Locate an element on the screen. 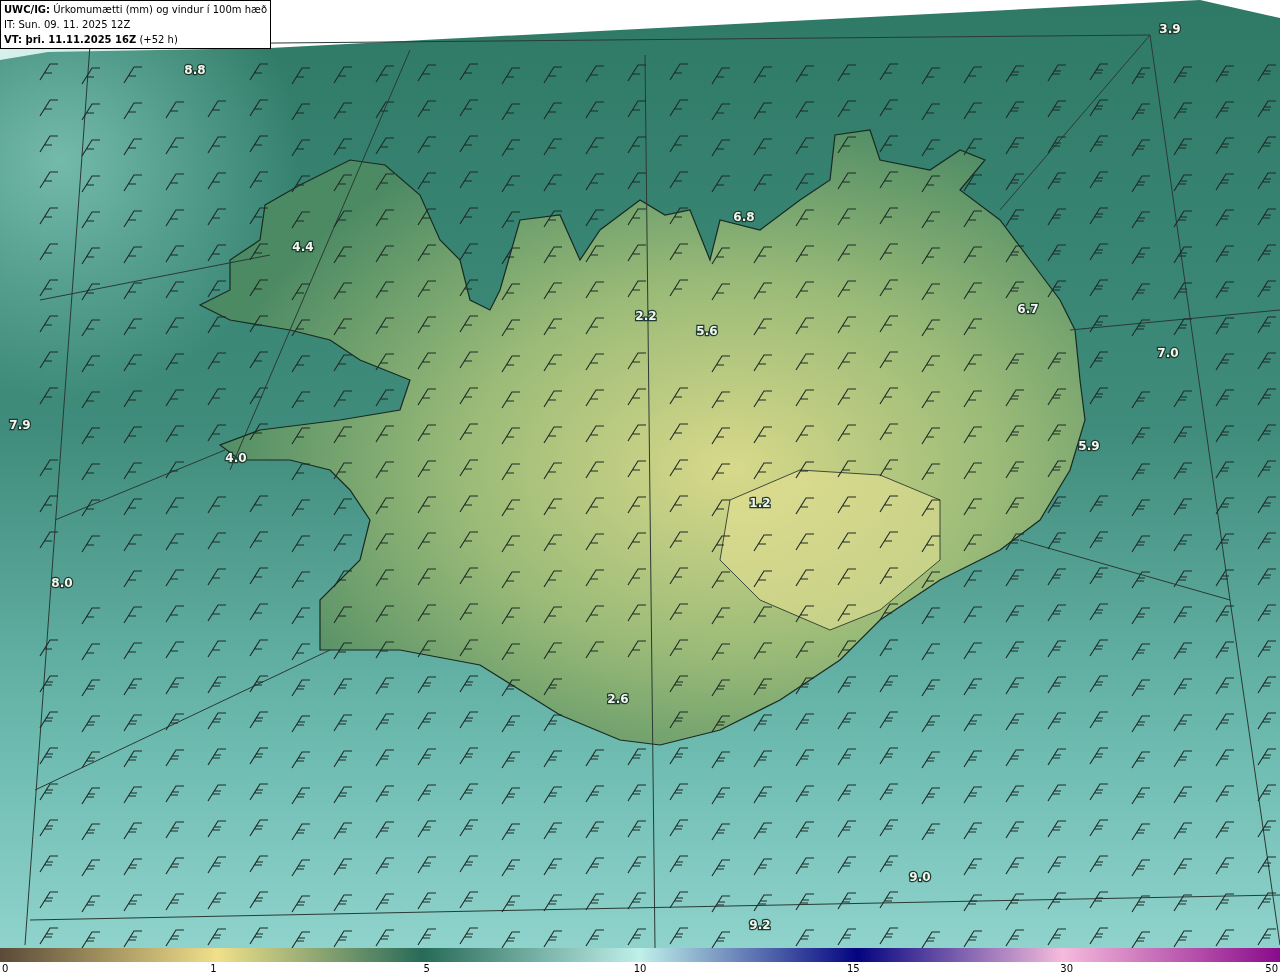 This screenshot has height=978, width=1280. scale-tick-label: 0 is located at coordinates (5, 969).